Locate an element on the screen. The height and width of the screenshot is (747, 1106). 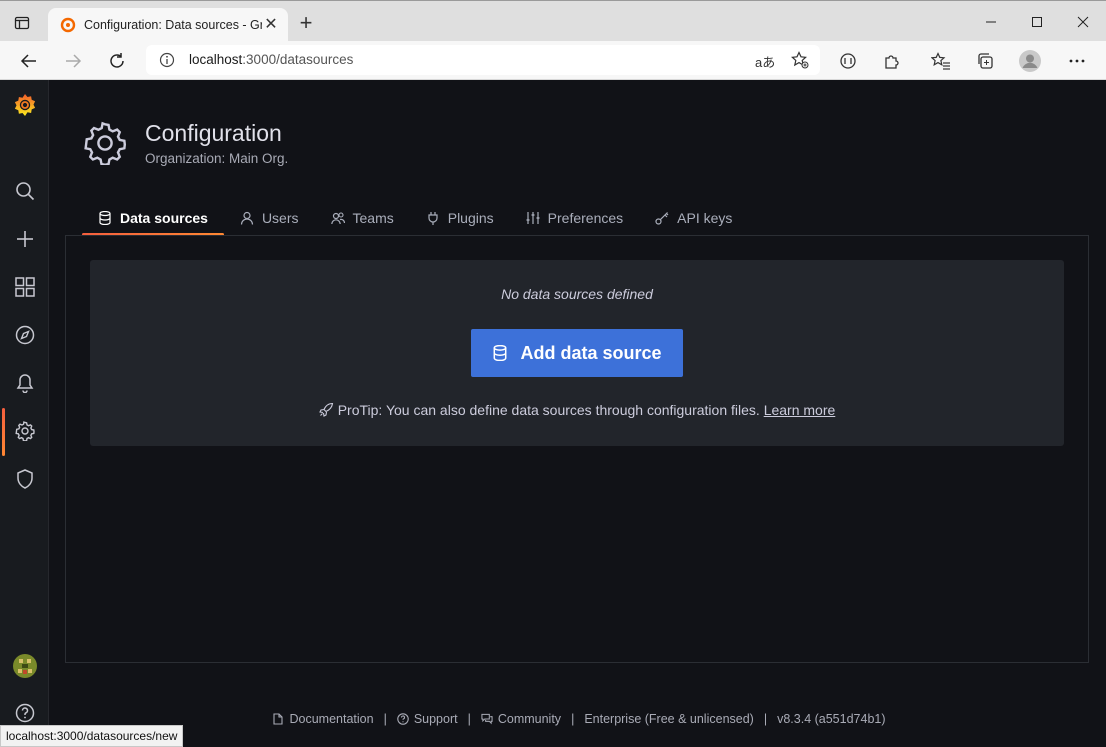
tab-preferences: Preferences is located at coordinates (574, 218).